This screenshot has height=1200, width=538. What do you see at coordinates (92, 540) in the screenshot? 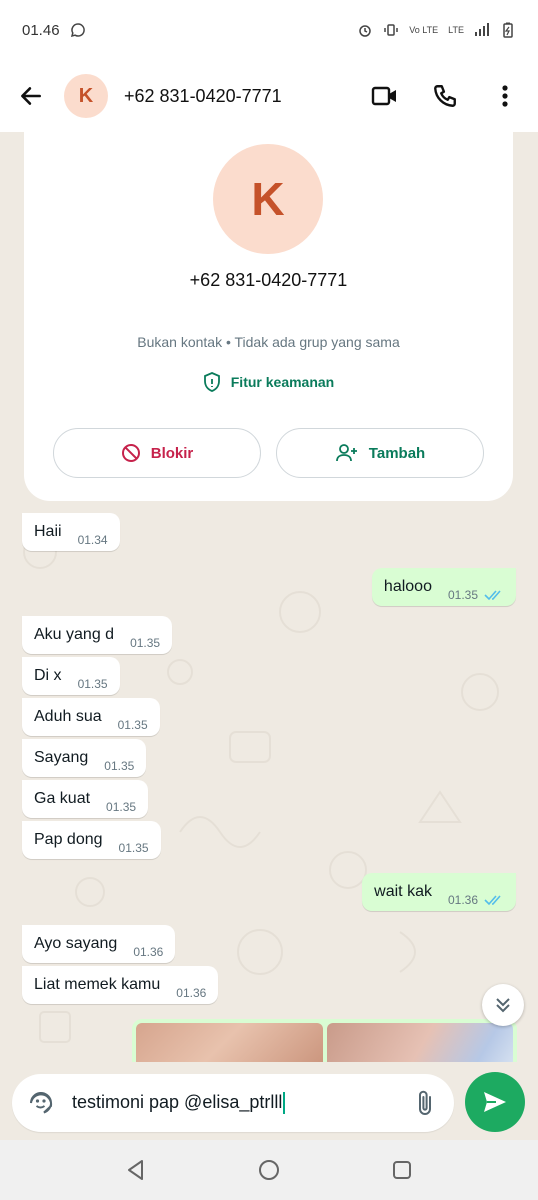
I see `message-time: 01.34` at bounding box center [92, 540].